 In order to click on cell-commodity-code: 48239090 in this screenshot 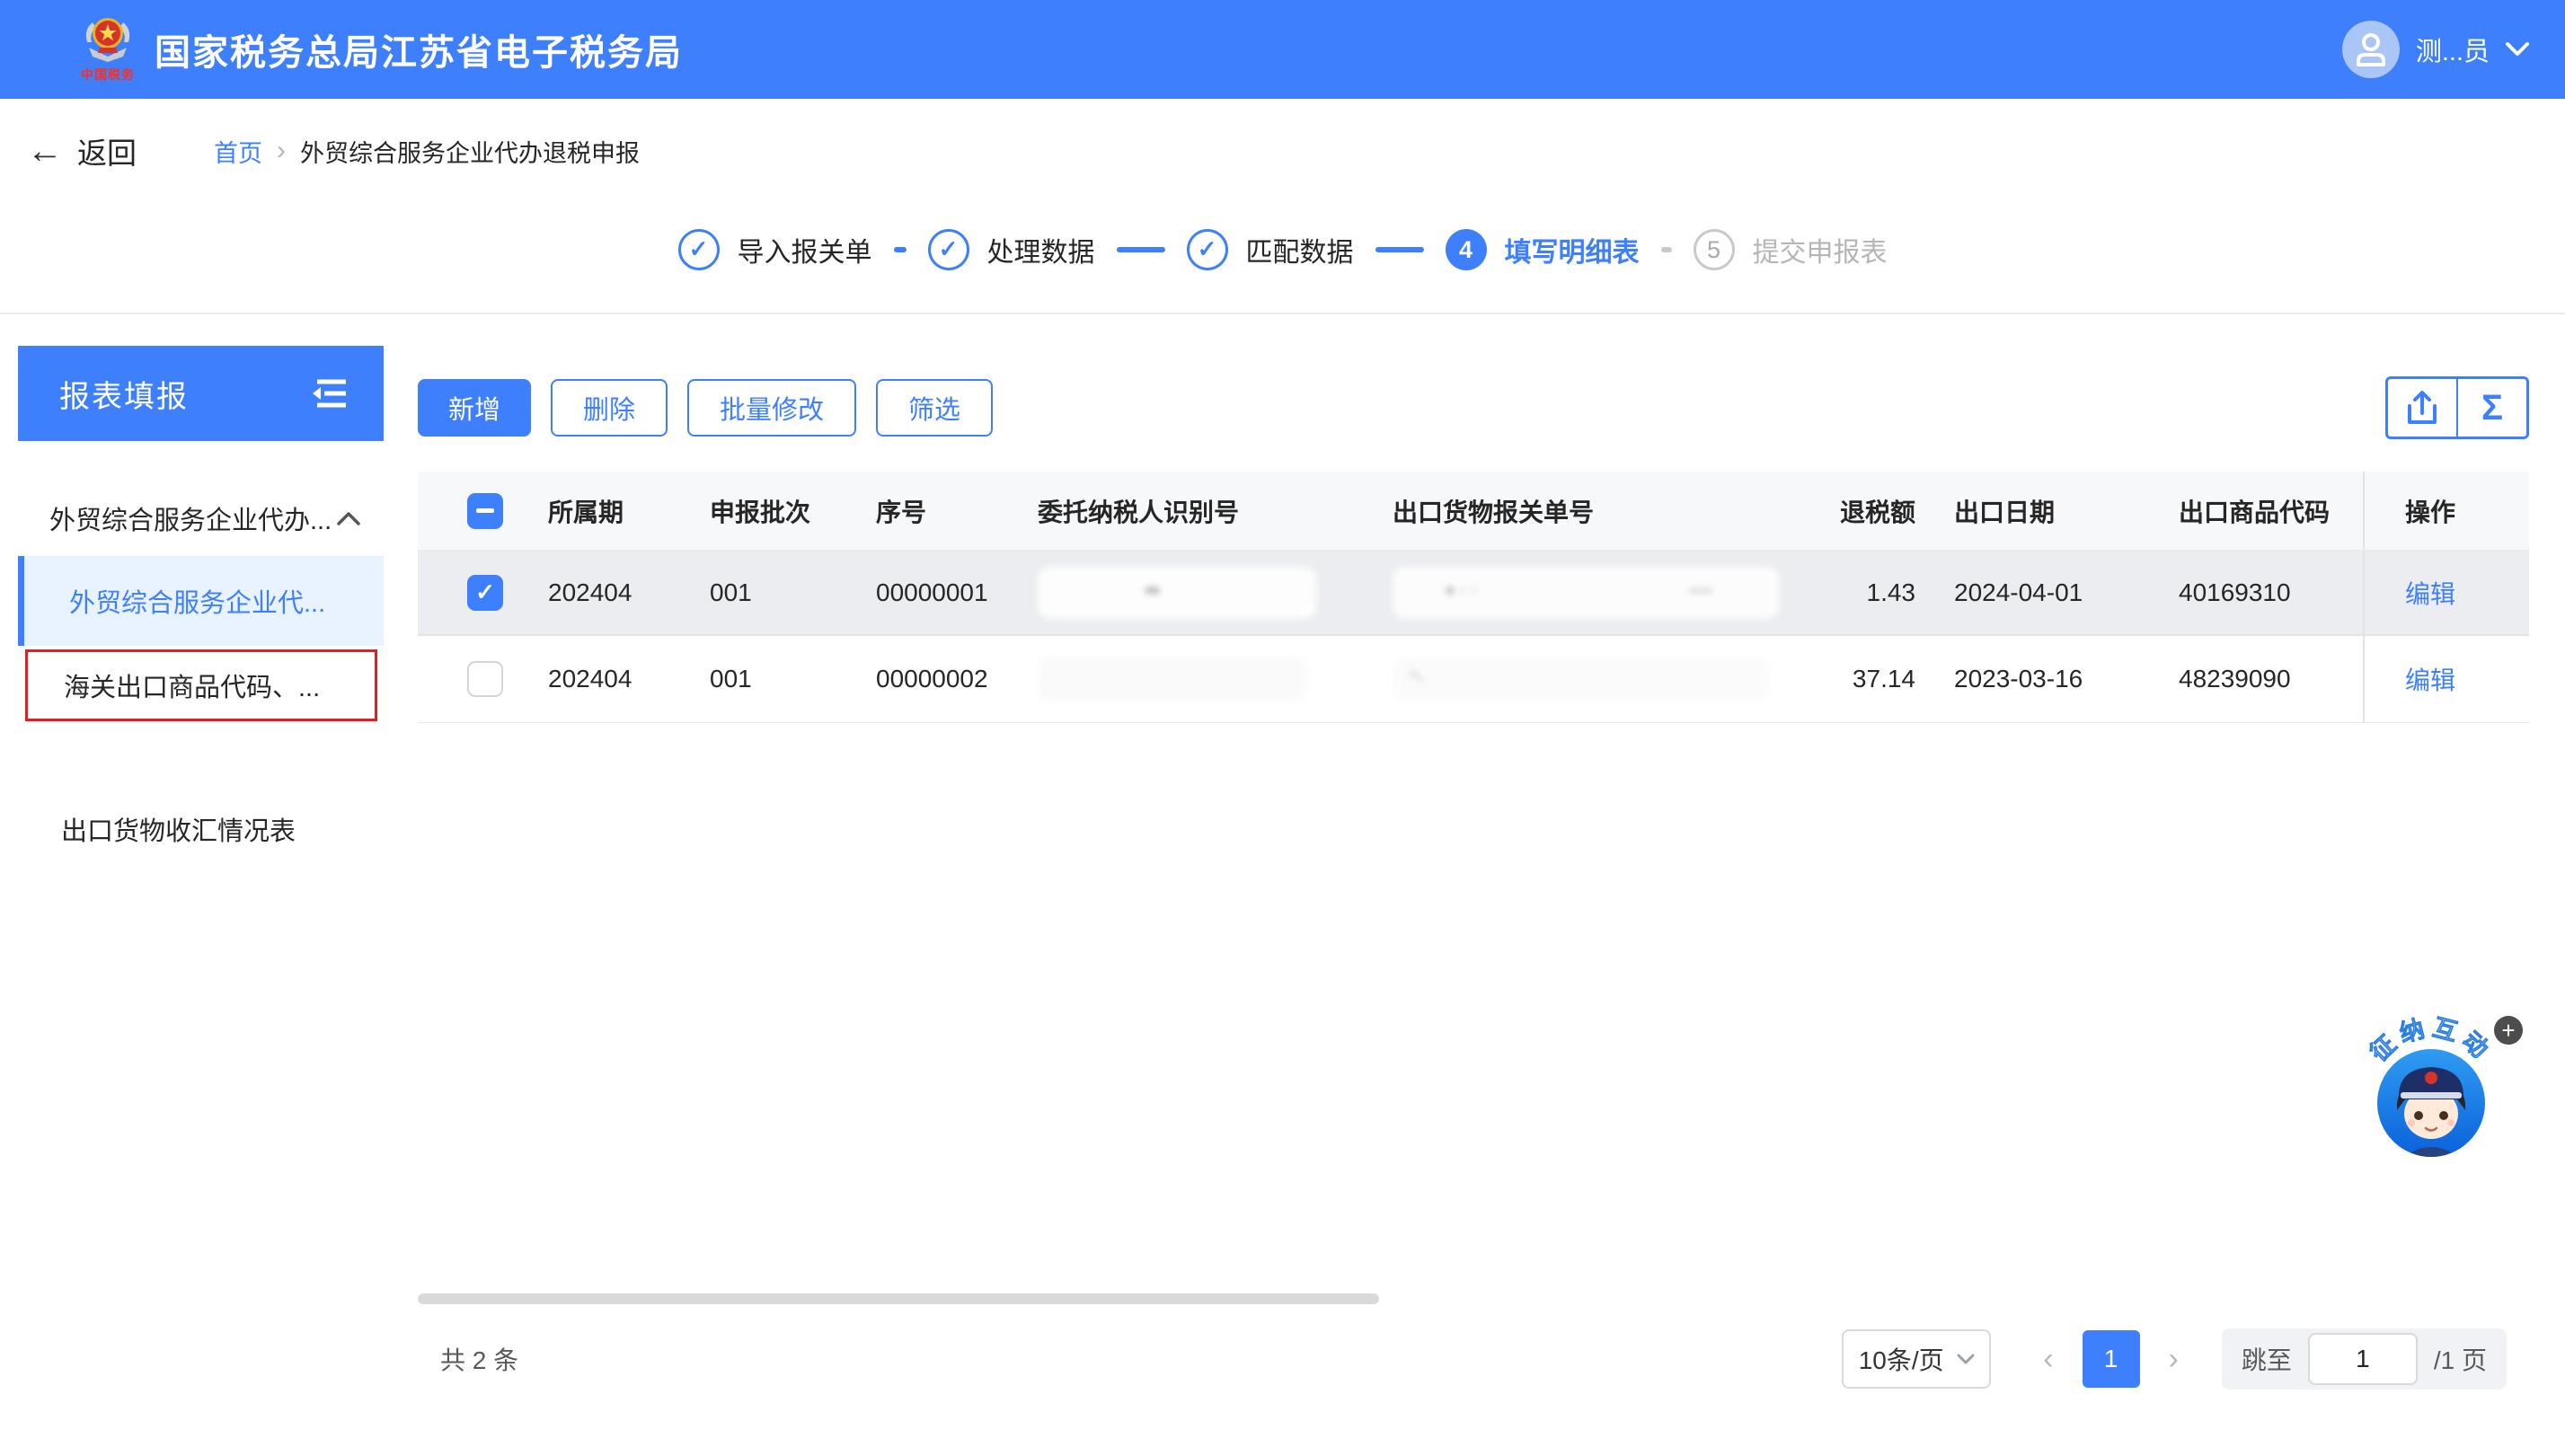, I will do `click(2235, 679)`.